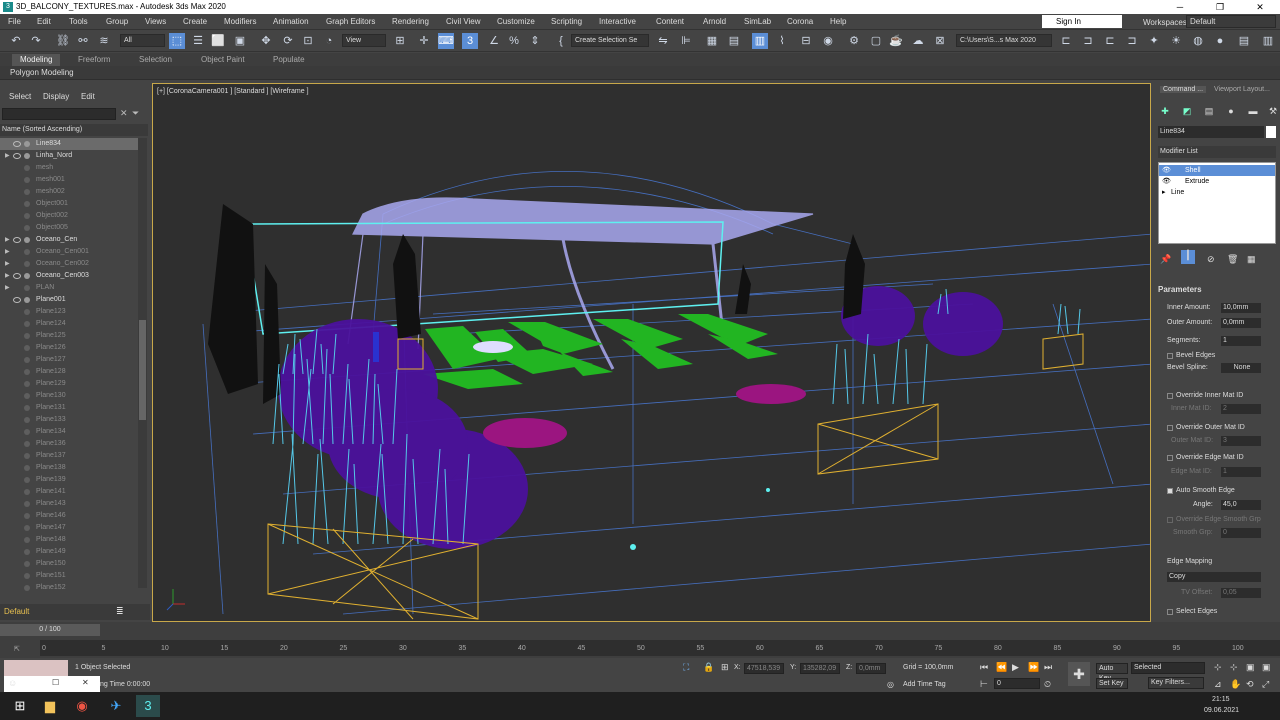  I want to click on ribbon-tab-object-paint: Object Paint, so click(223, 59).